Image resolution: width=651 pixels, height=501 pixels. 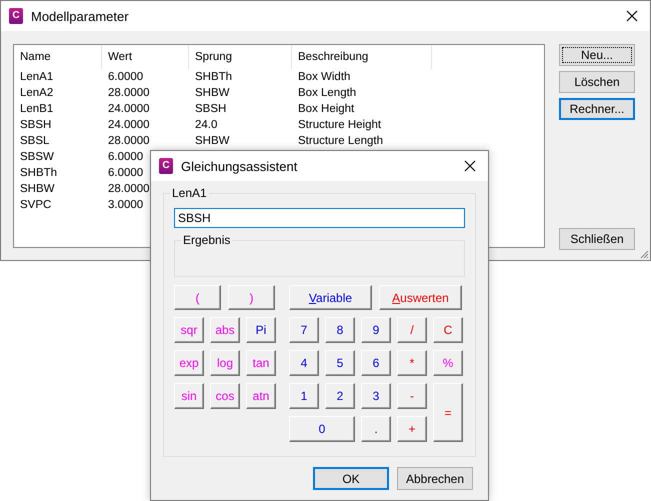 What do you see at coordinates (261, 330) in the screenshot?
I see `calculator-key: Pi` at bounding box center [261, 330].